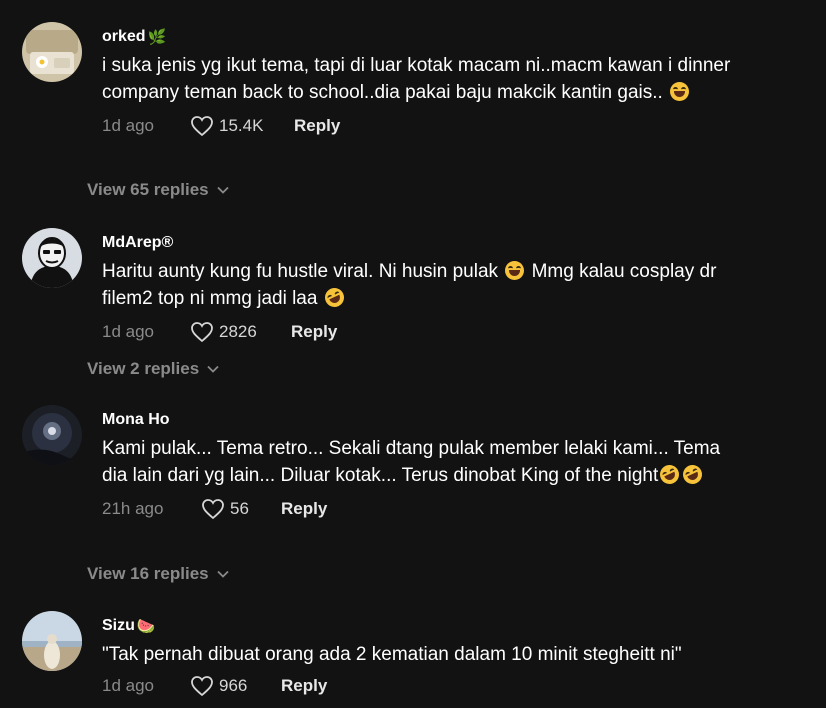  I want to click on like-count: 56, so click(239, 508).